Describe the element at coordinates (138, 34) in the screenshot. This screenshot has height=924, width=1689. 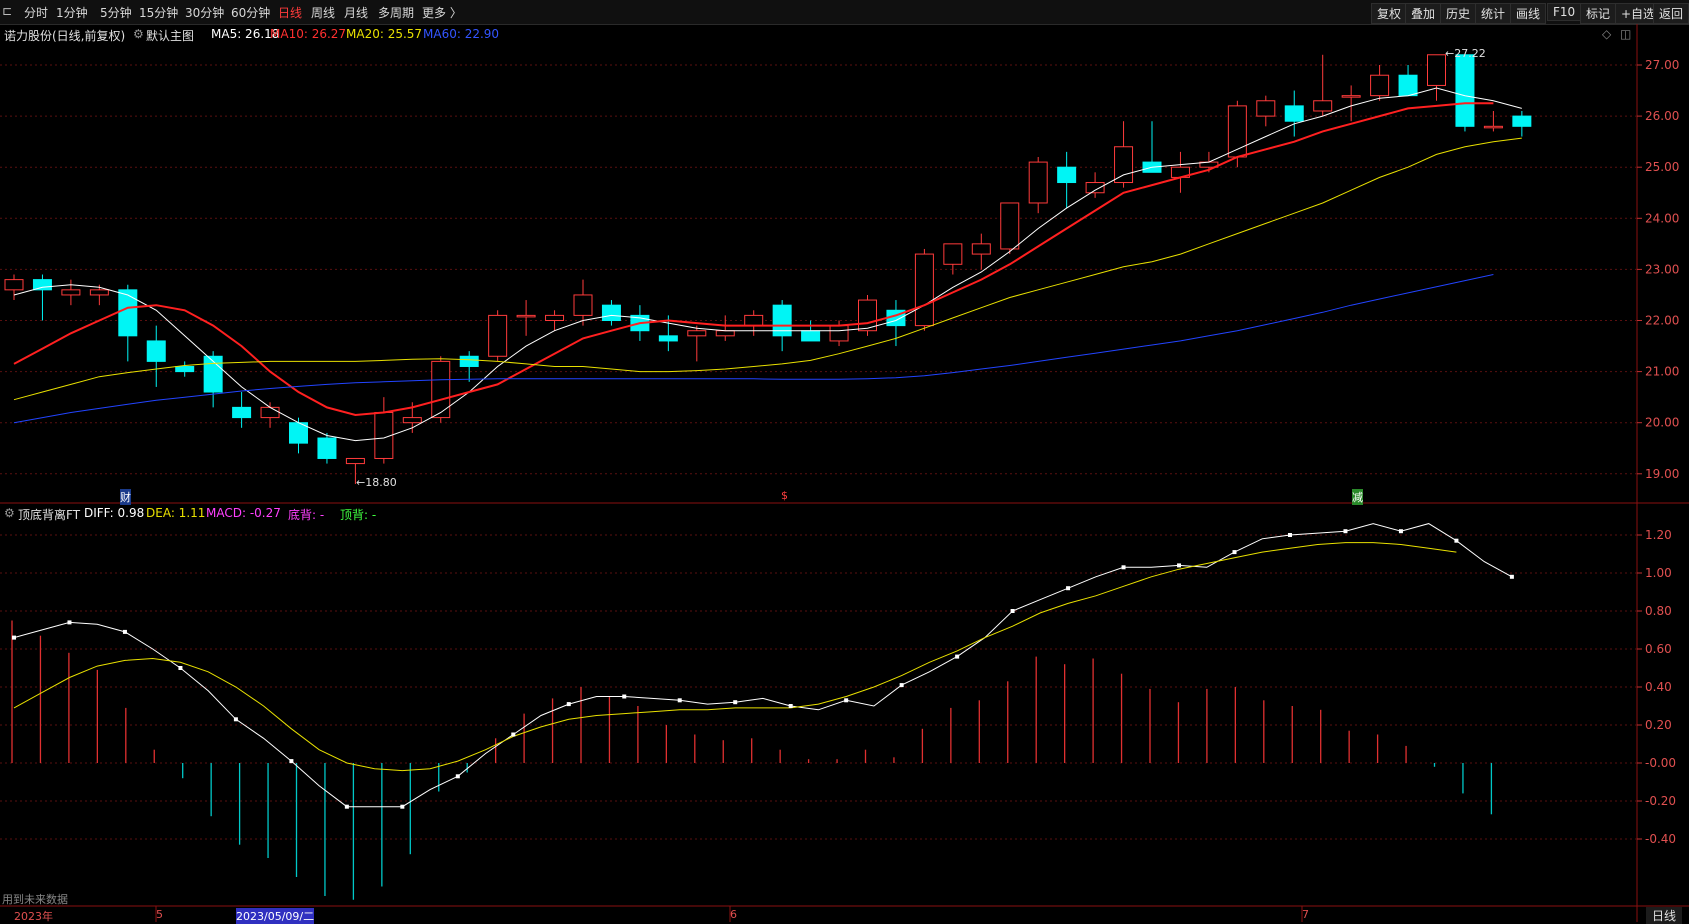
I see `settings-icon: ⚙` at that location.